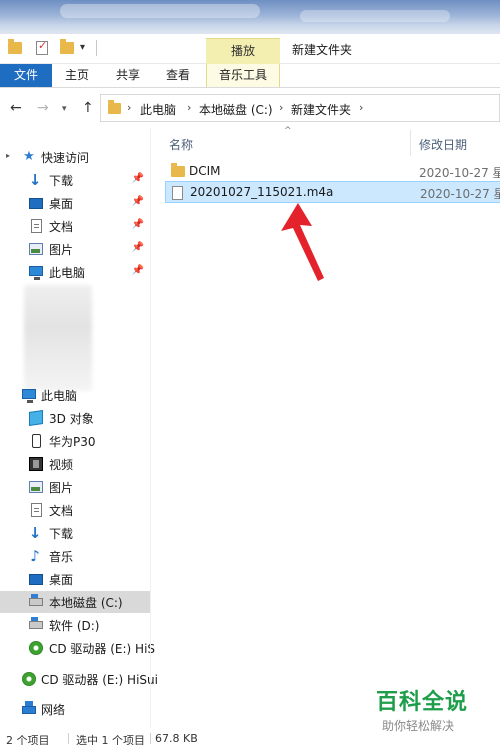 Image resolution: width=500 pixels, height=745 pixels. What do you see at coordinates (42, 47) in the screenshot?
I see `properties-icon` at bounding box center [42, 47].